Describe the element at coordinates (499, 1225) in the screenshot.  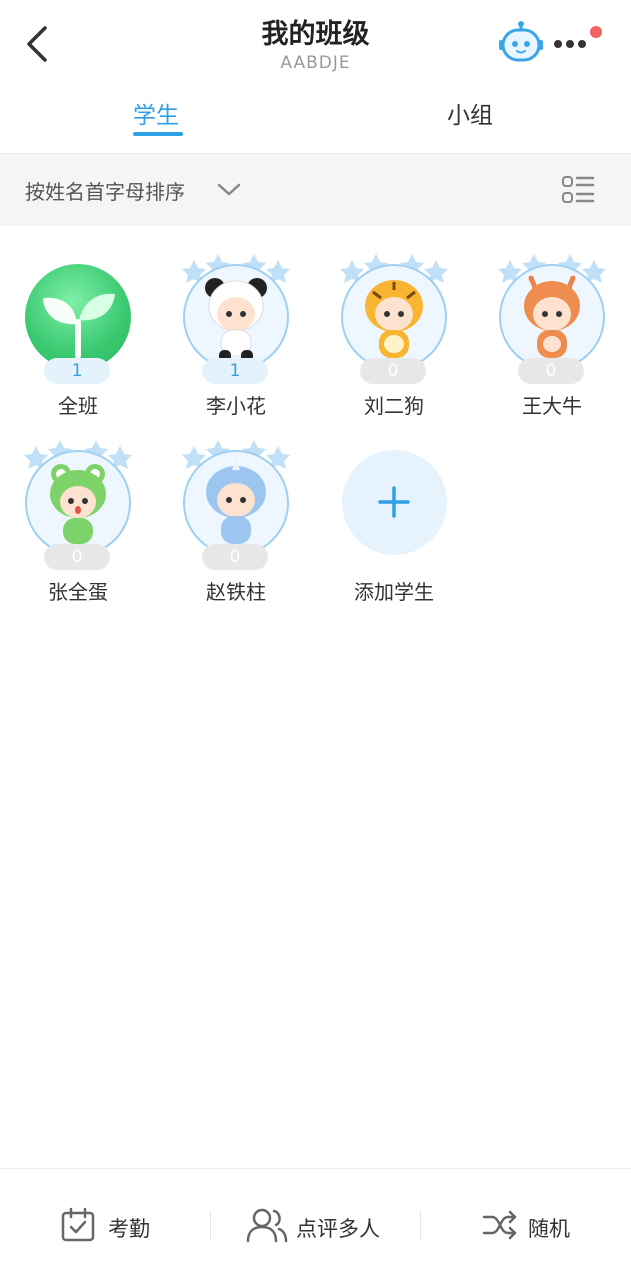
I see `shuffle-icon` at that location.